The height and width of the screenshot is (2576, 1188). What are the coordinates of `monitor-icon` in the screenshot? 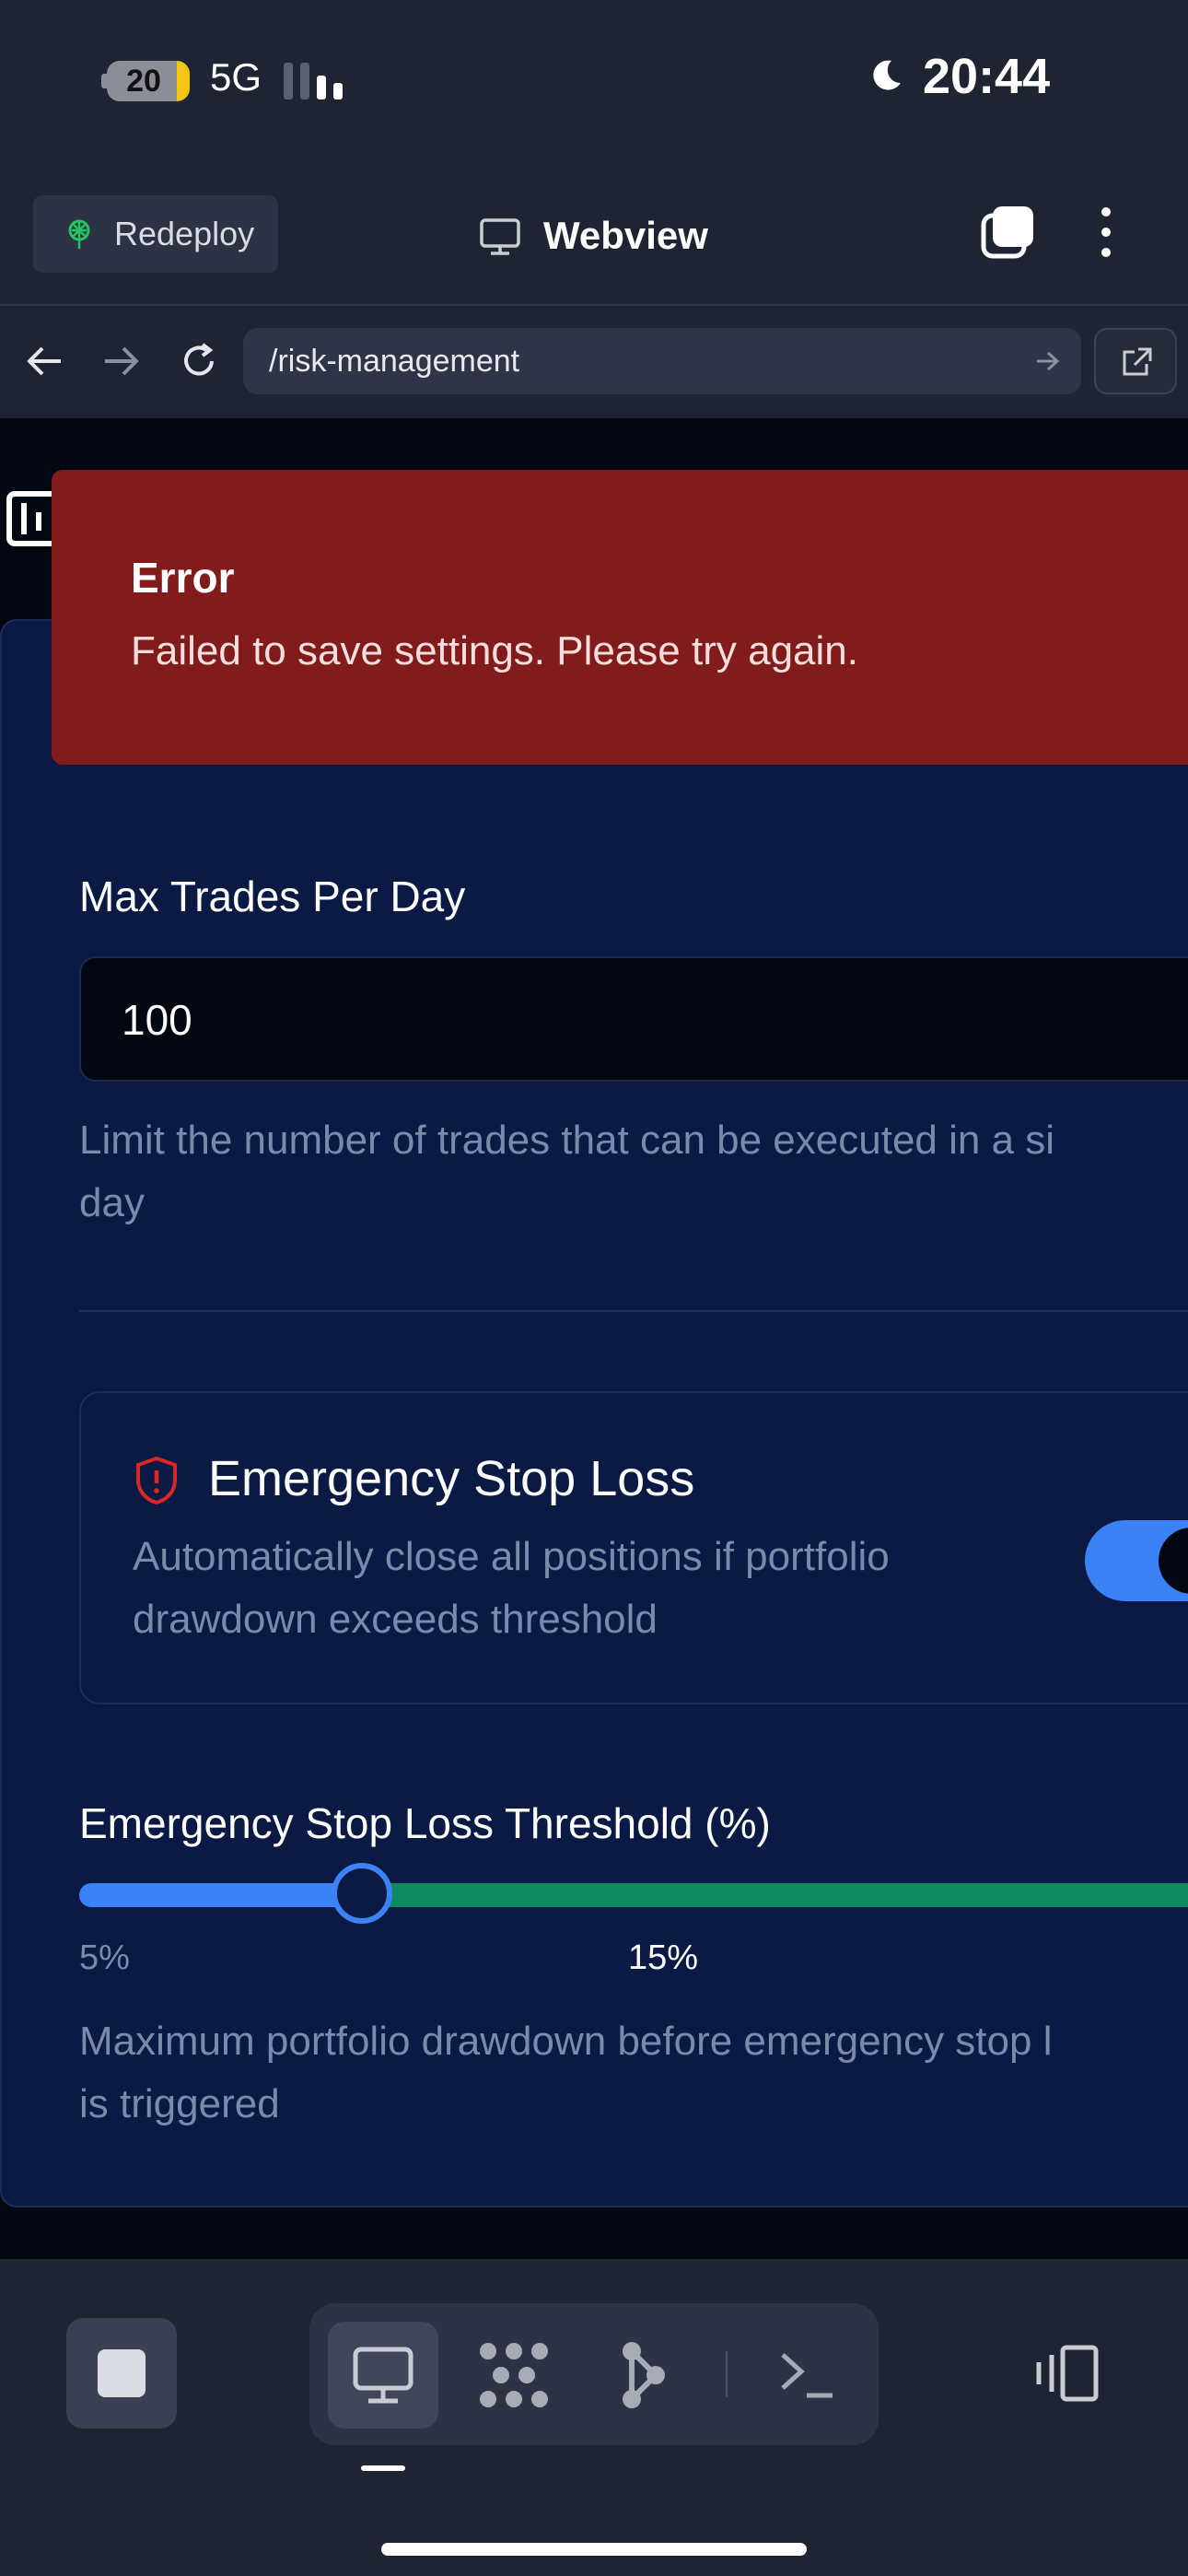 It's located at (500, 236).